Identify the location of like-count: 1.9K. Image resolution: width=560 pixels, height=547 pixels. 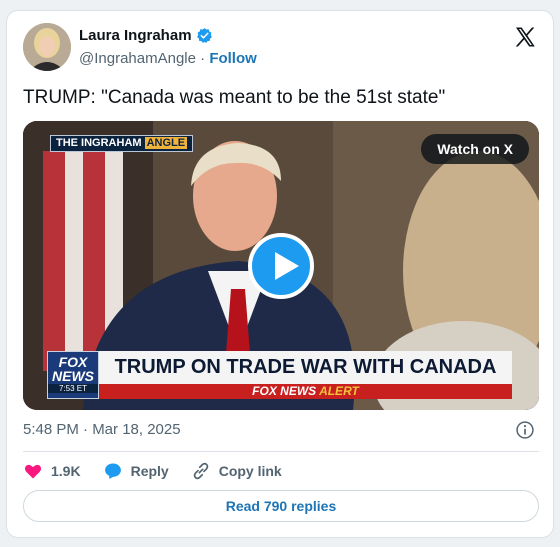
(66, 471).